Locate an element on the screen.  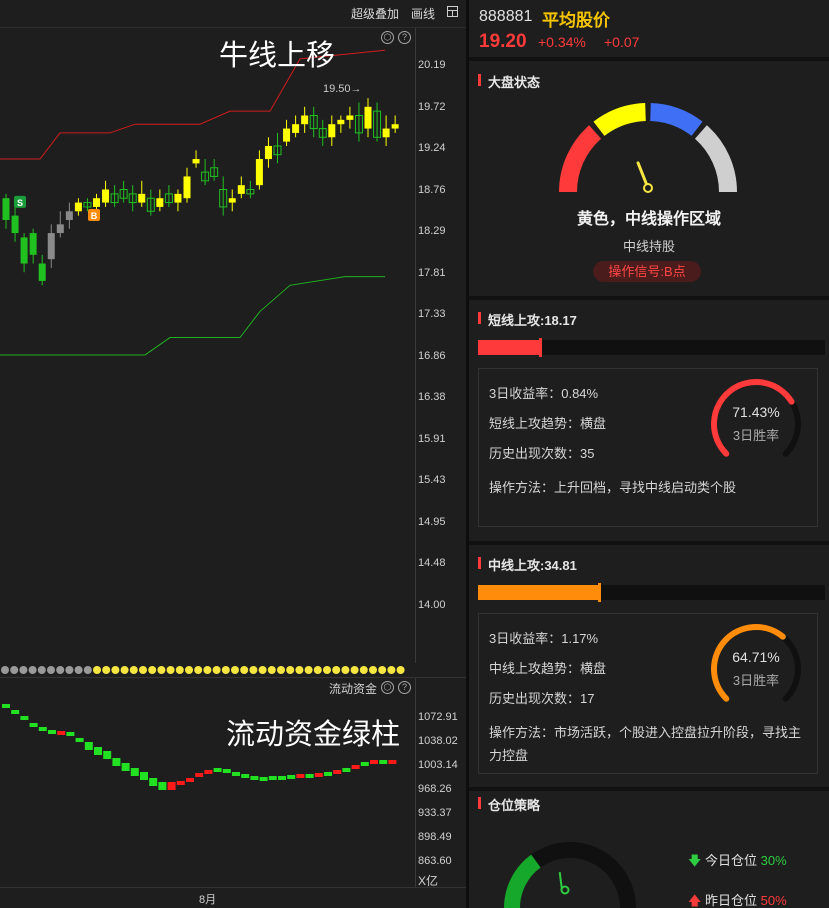
today-position-row: 🡇 今日仓位 30% is located at coordinates (737, 862).